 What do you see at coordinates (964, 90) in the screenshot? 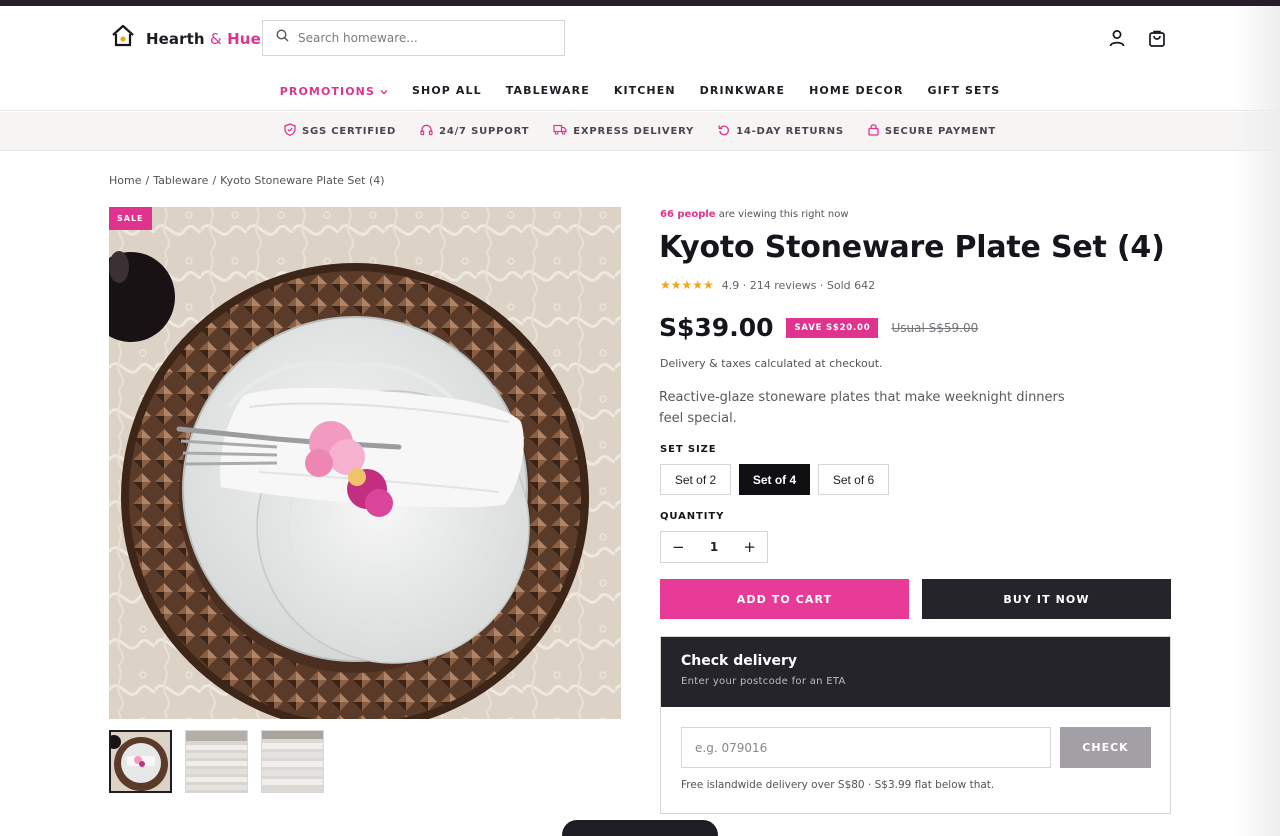
I see `nav-gift-sets: GIFT SETS` at bounding box center [964, 90].